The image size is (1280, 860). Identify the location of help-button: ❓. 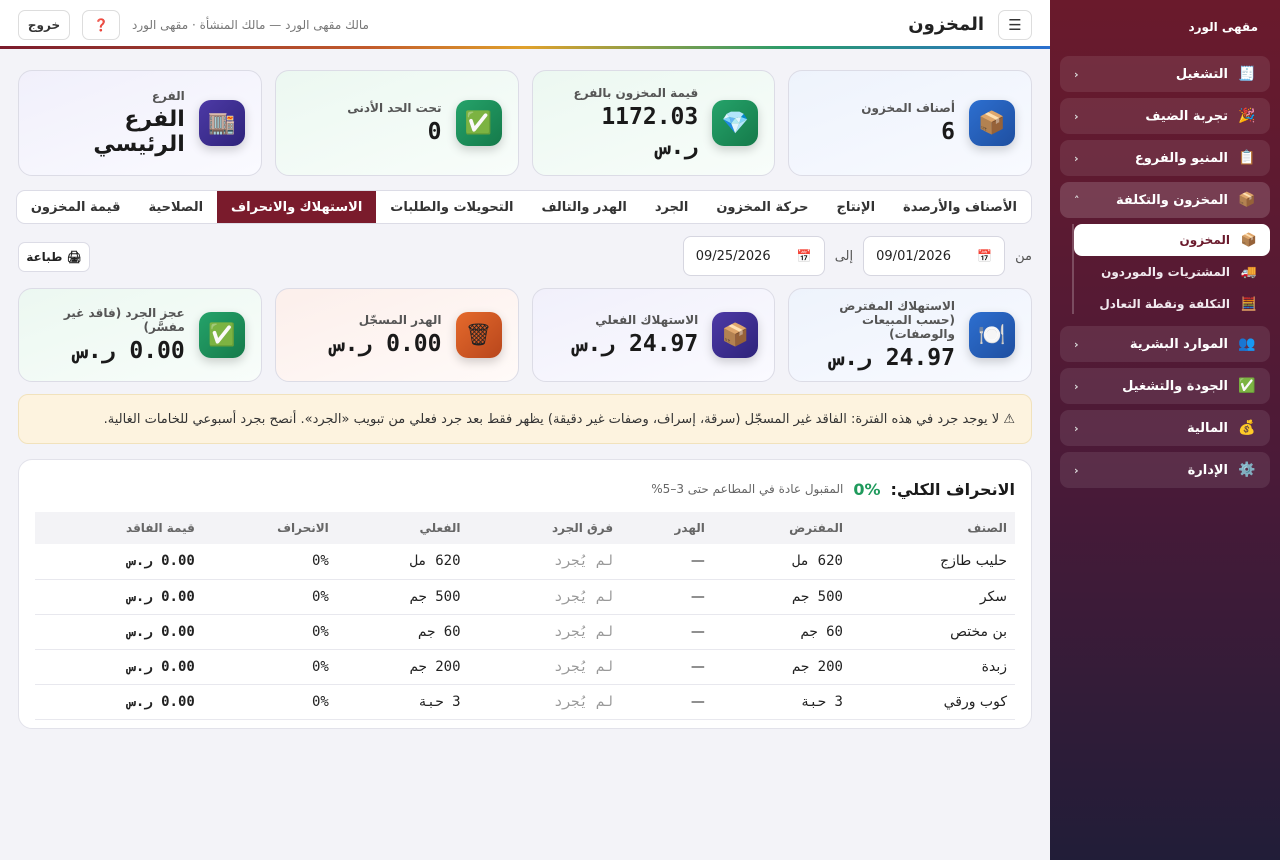
(101, 24).